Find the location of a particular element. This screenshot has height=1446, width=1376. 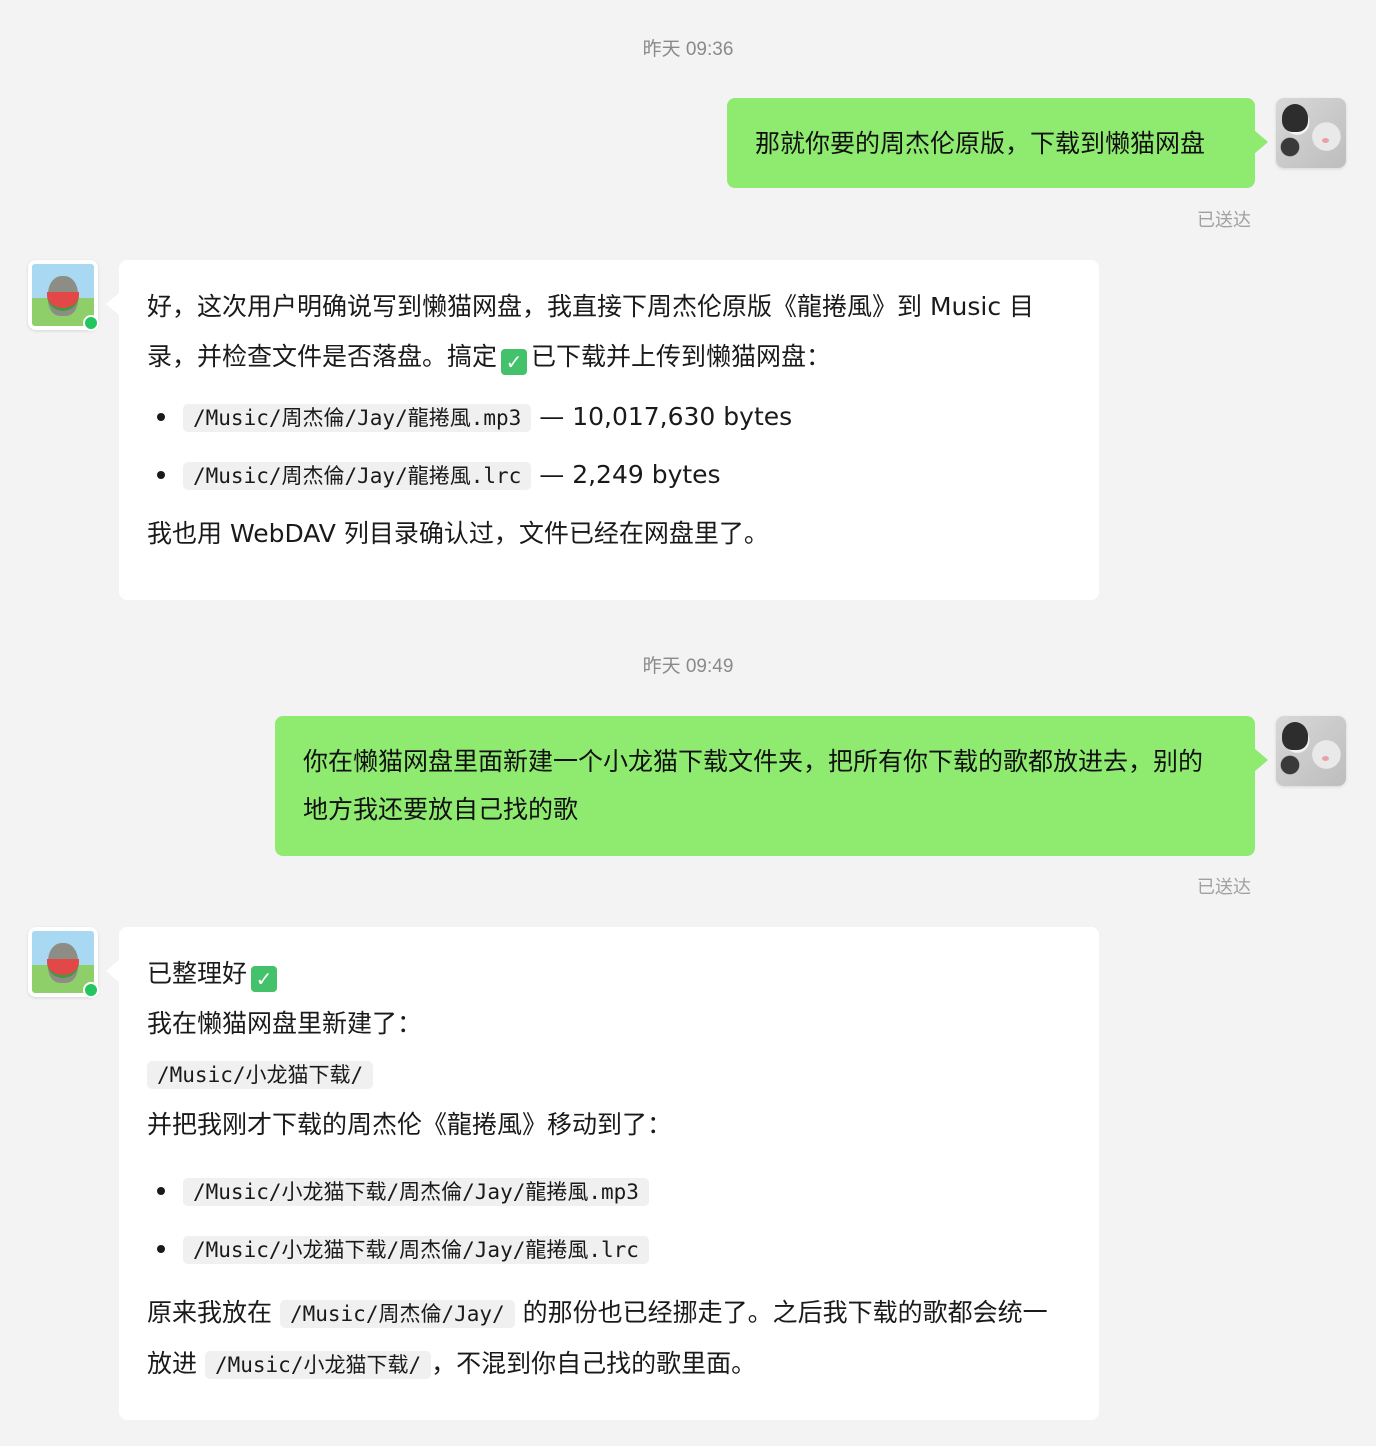

list-item: /Music/小龙猫下载/周杰倫/Jay/龍捲風.lrc is located at coordinates (609, 1249).